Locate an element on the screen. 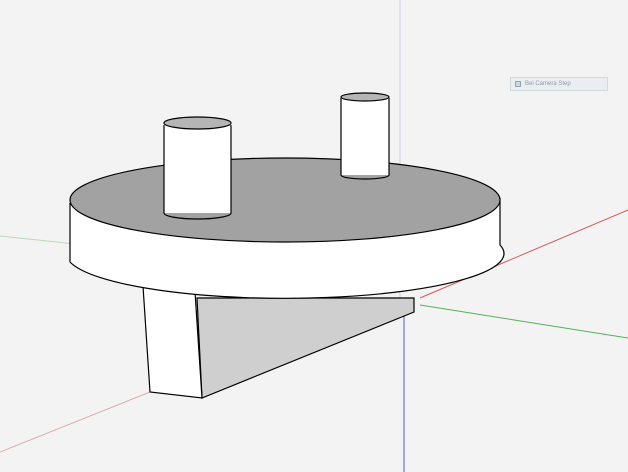 This screenshot has height=472, width=628. bracket-front-face is located at coordinates (172, 342).